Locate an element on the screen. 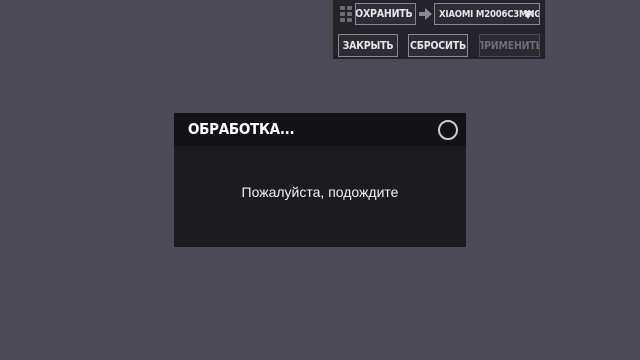 The width and height of the screenshot is (640, 360). reset-button: СБРОСИТЬ is located at coordinates (438, 45).